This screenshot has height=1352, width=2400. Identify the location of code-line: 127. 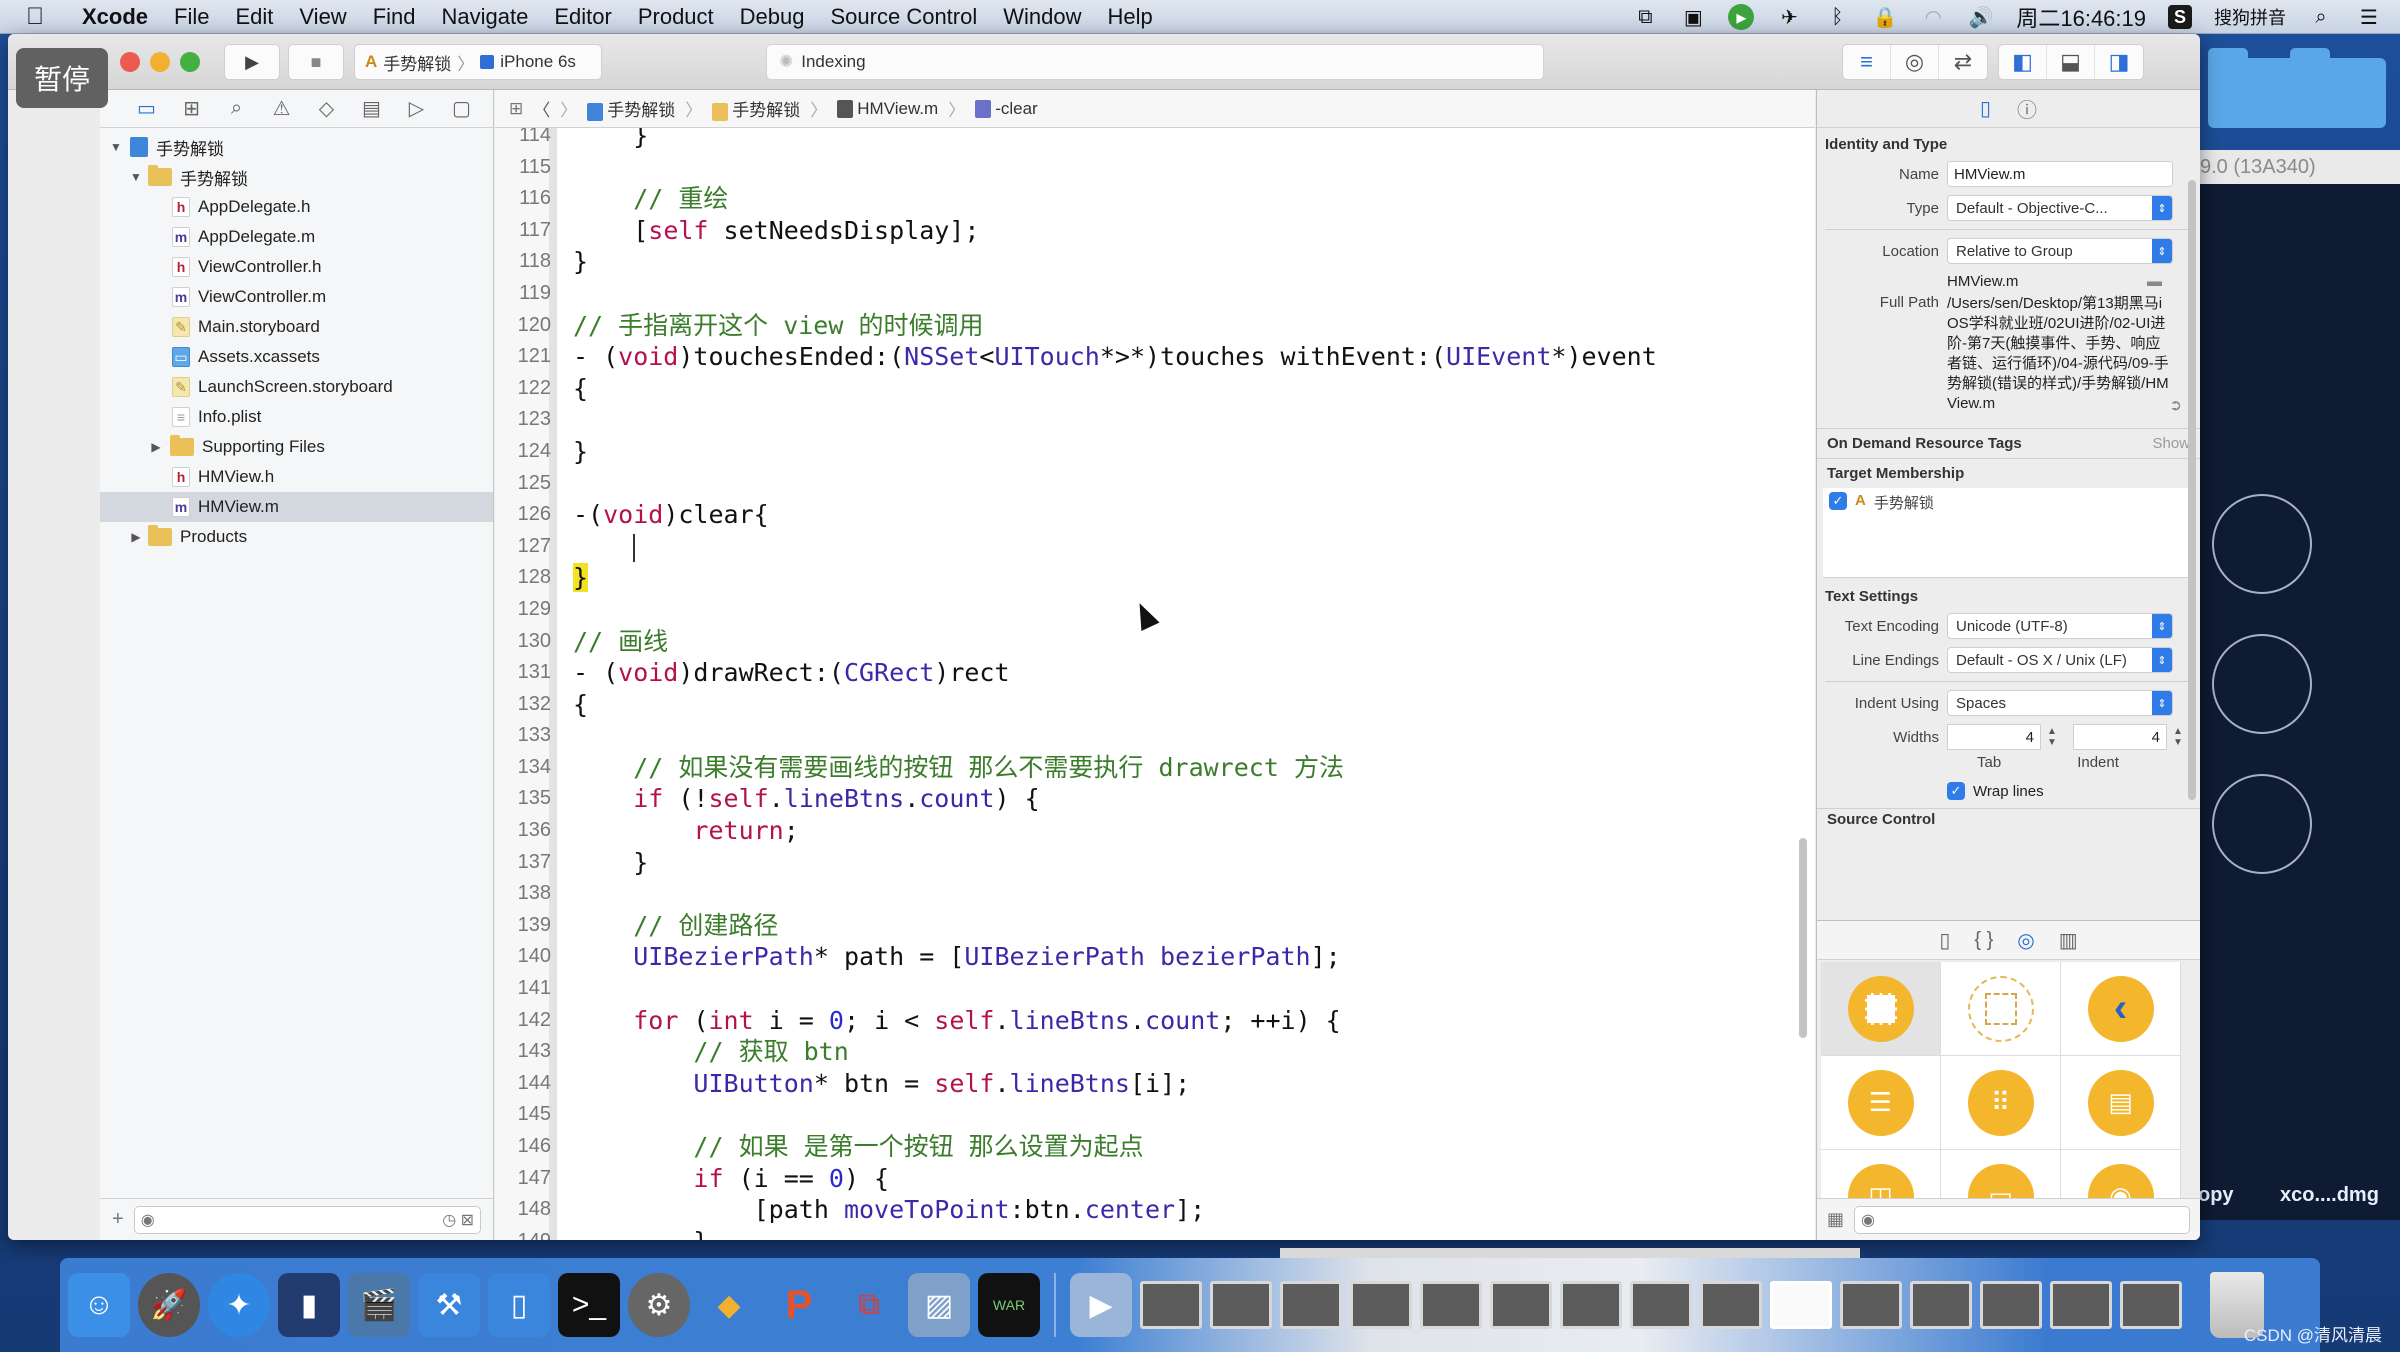
(1087, 547).